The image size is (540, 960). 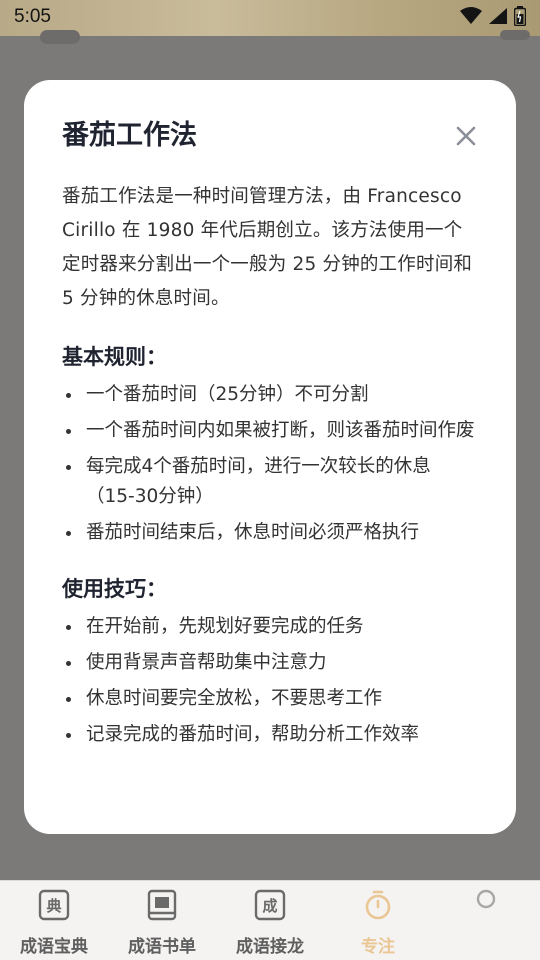 I want to click on list-item: 一个番茄时间内如果被打断，则该番茄时间作废, so click(x=270, y=431).